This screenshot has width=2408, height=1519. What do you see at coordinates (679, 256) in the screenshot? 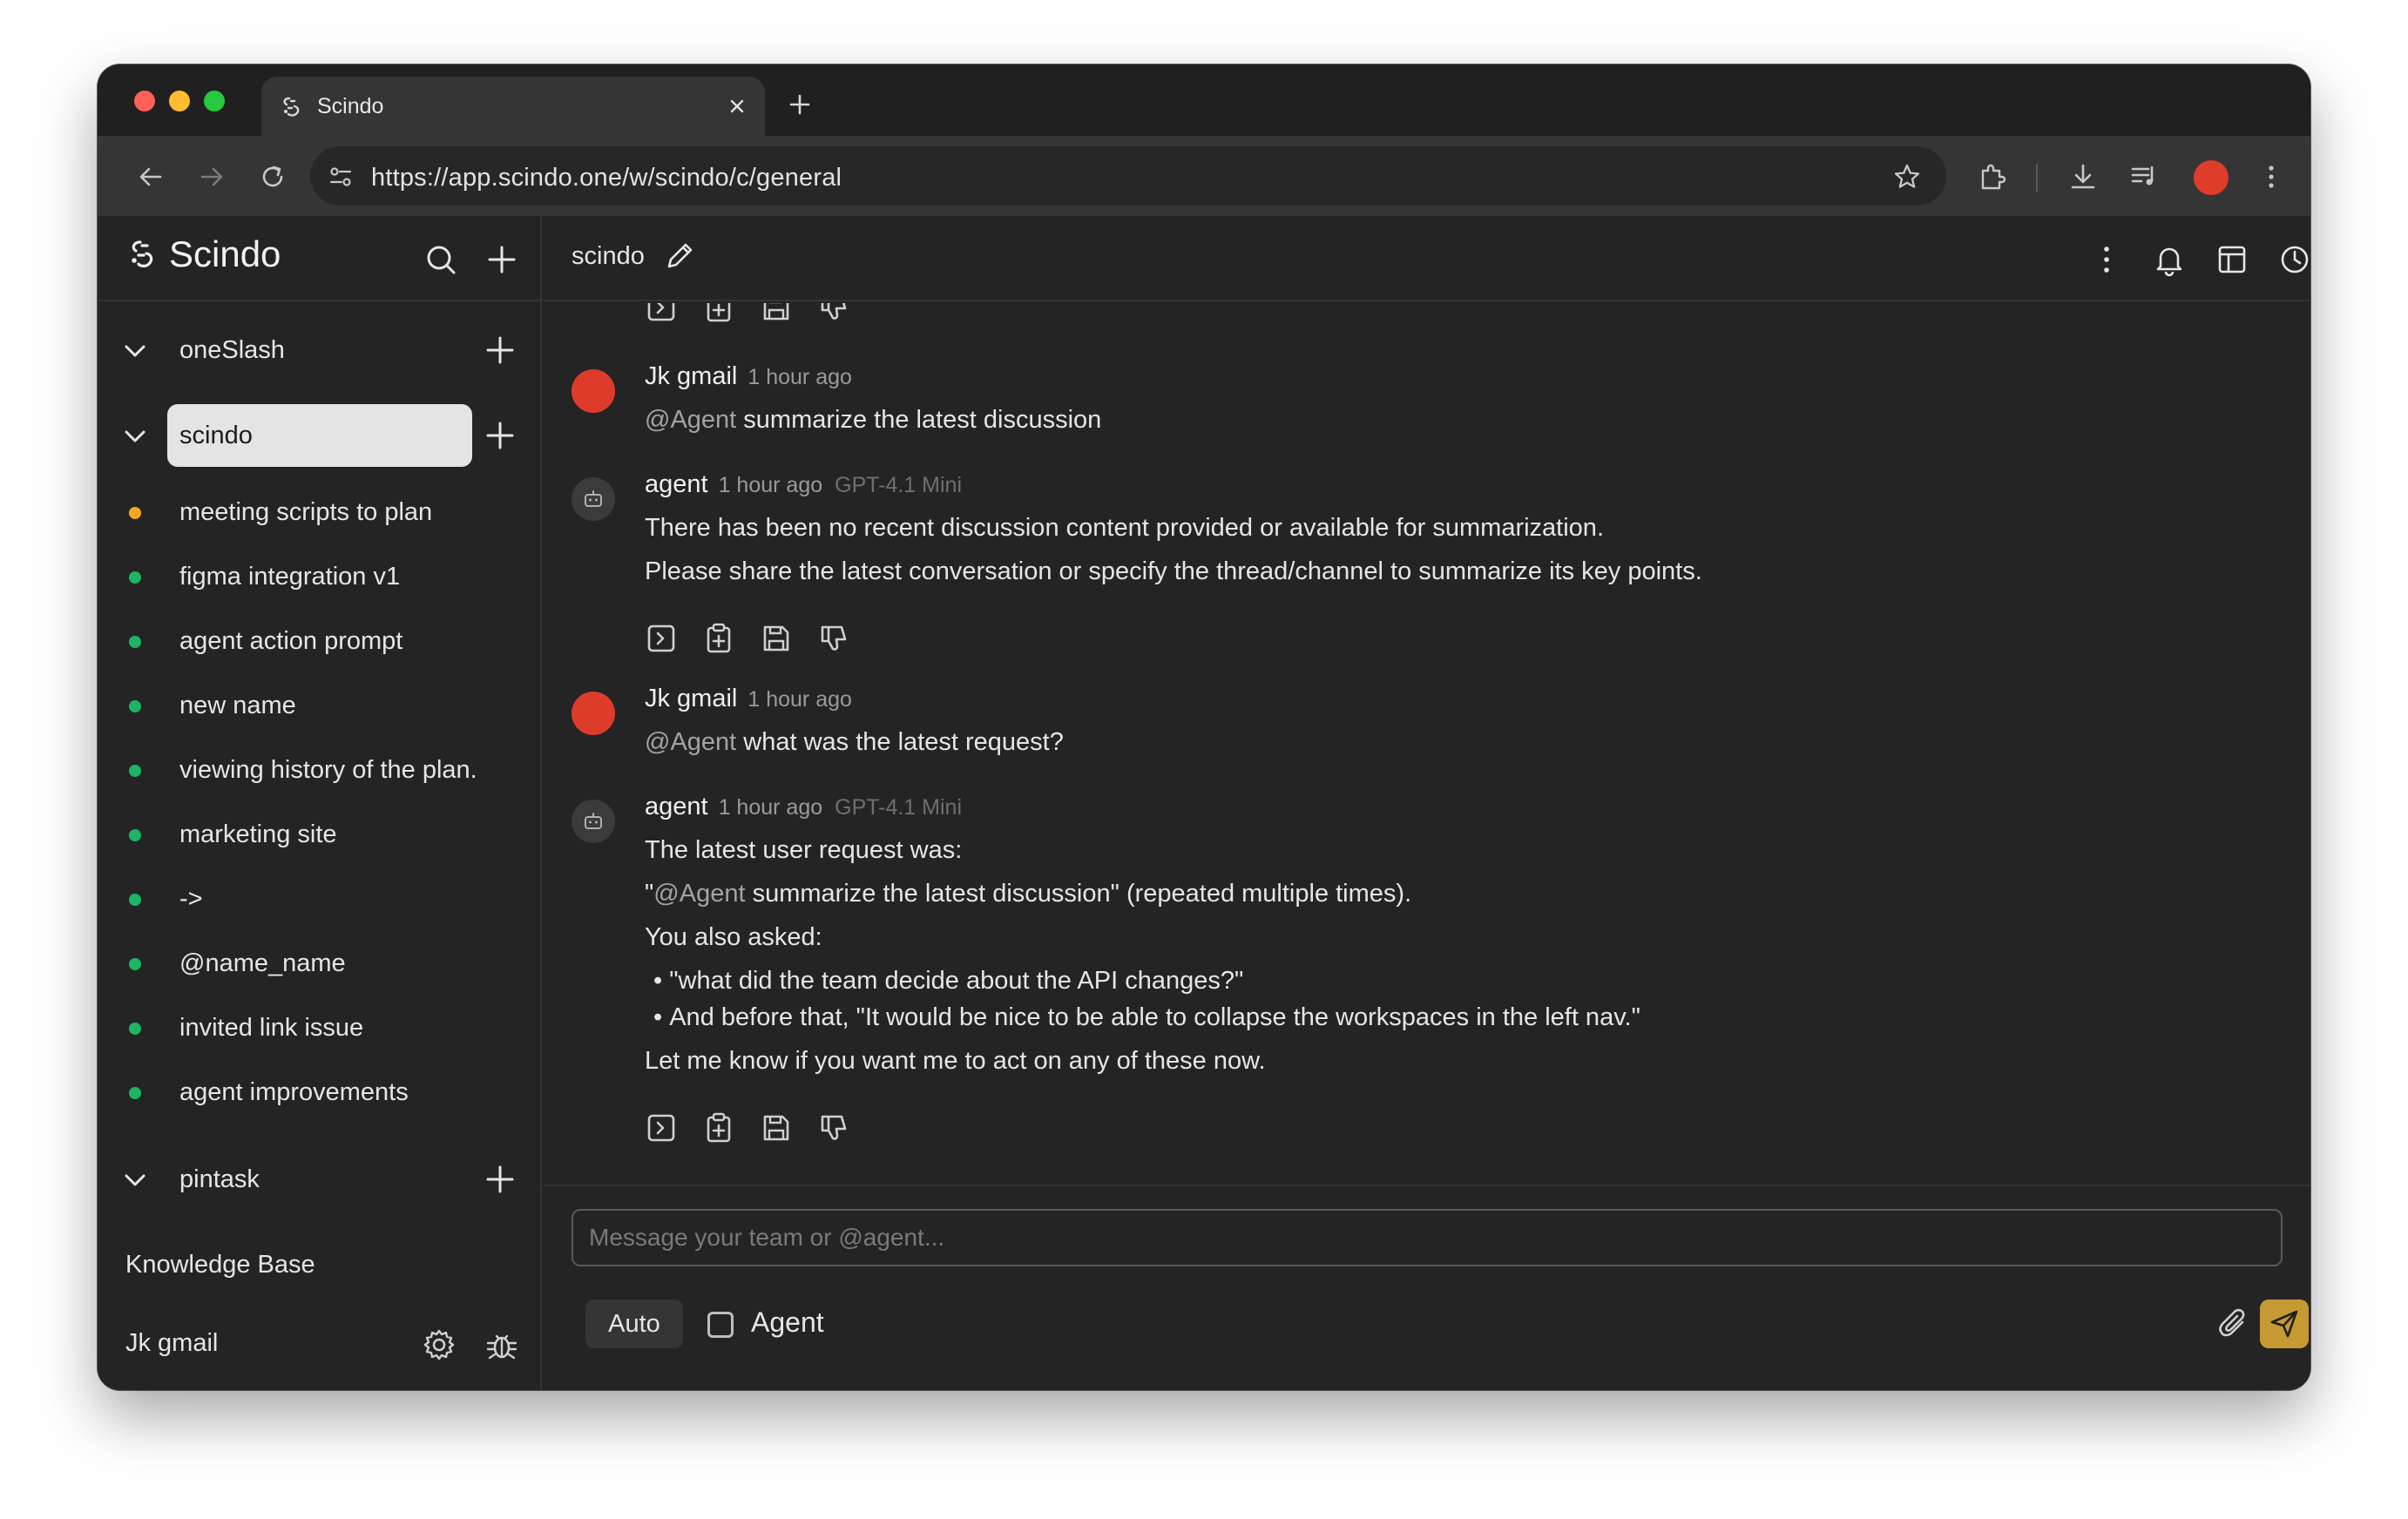
I see `edit-pencil-icon` at bounding box center [679, 256].